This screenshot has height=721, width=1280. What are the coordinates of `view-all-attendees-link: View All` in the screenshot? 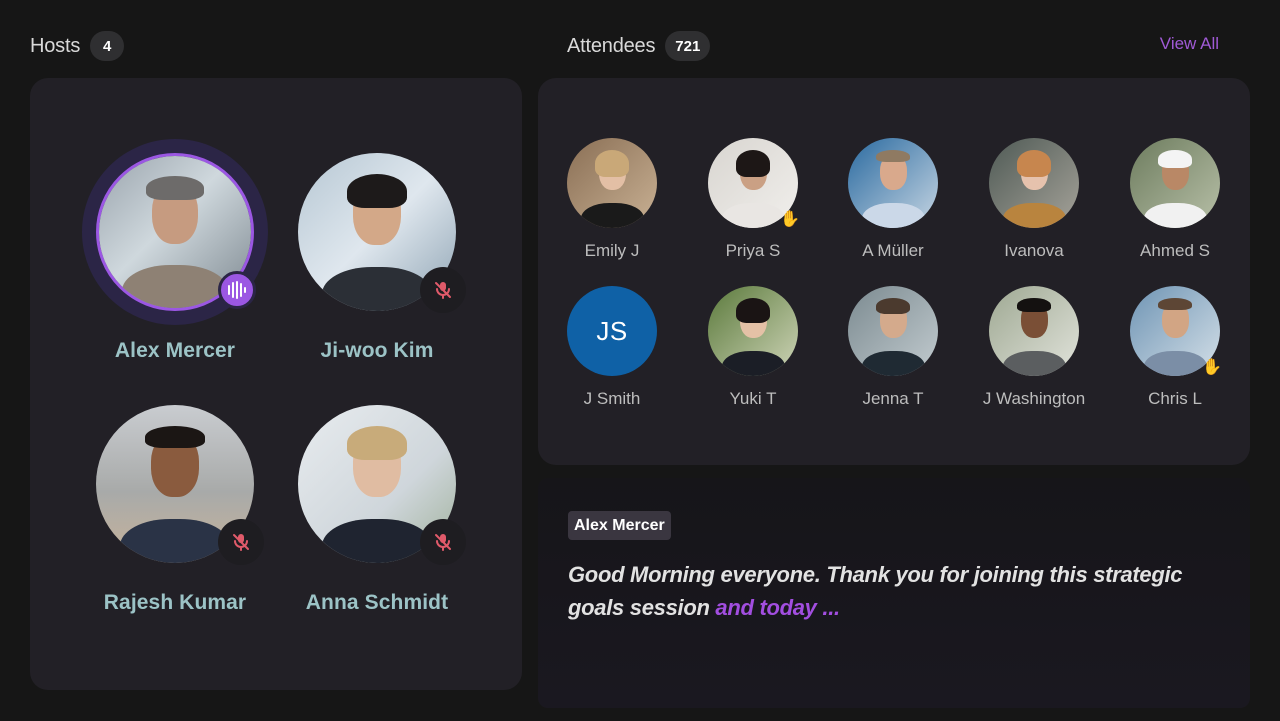 It's located at (1189, 44).